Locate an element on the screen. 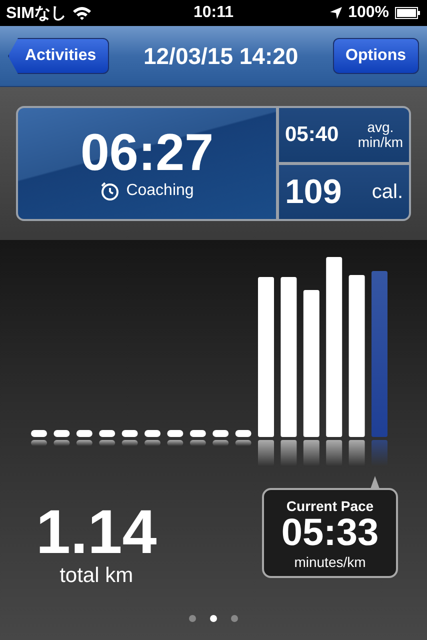 Image resolution: width=427 pixels, height=640 pixels. battery-icon is located at coordinates (408, 13).